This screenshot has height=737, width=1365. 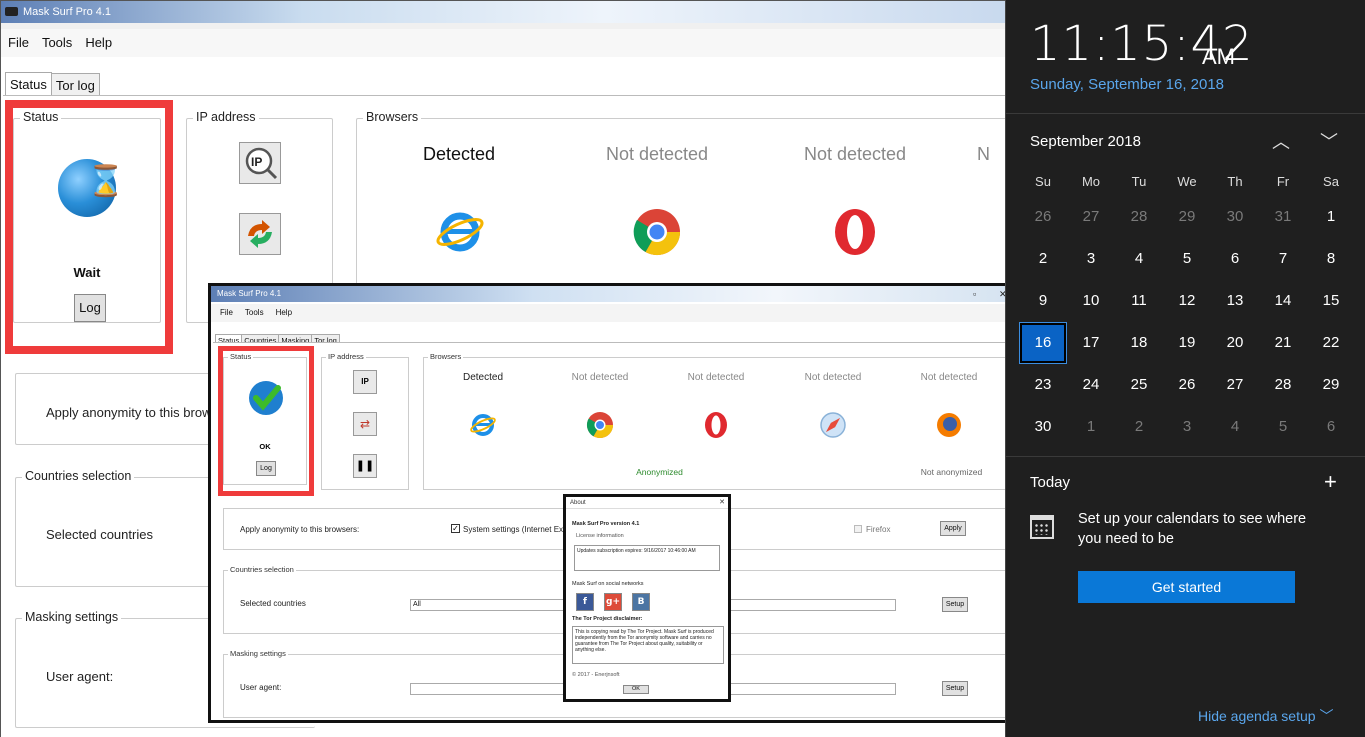 I want to click on calendar-day: 11, so click(x=1139, y=301).